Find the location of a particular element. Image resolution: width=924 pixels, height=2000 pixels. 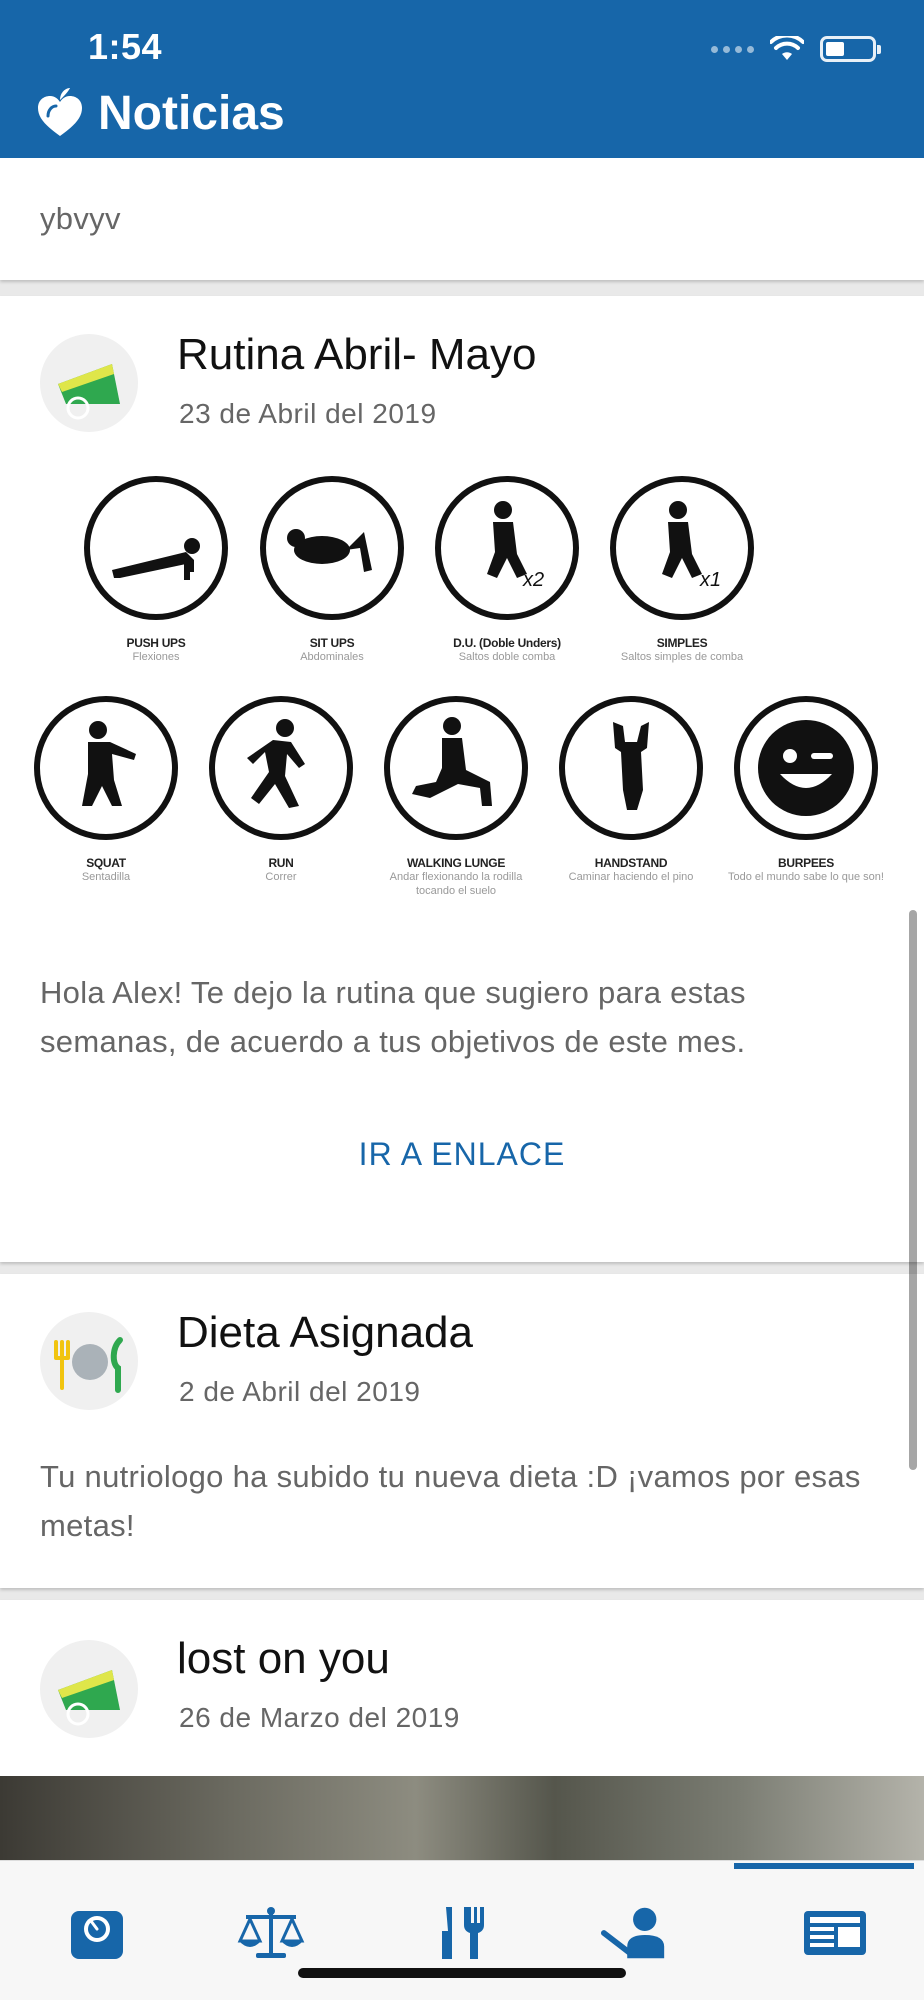

nav-news is located at coordinates (835, 1933).